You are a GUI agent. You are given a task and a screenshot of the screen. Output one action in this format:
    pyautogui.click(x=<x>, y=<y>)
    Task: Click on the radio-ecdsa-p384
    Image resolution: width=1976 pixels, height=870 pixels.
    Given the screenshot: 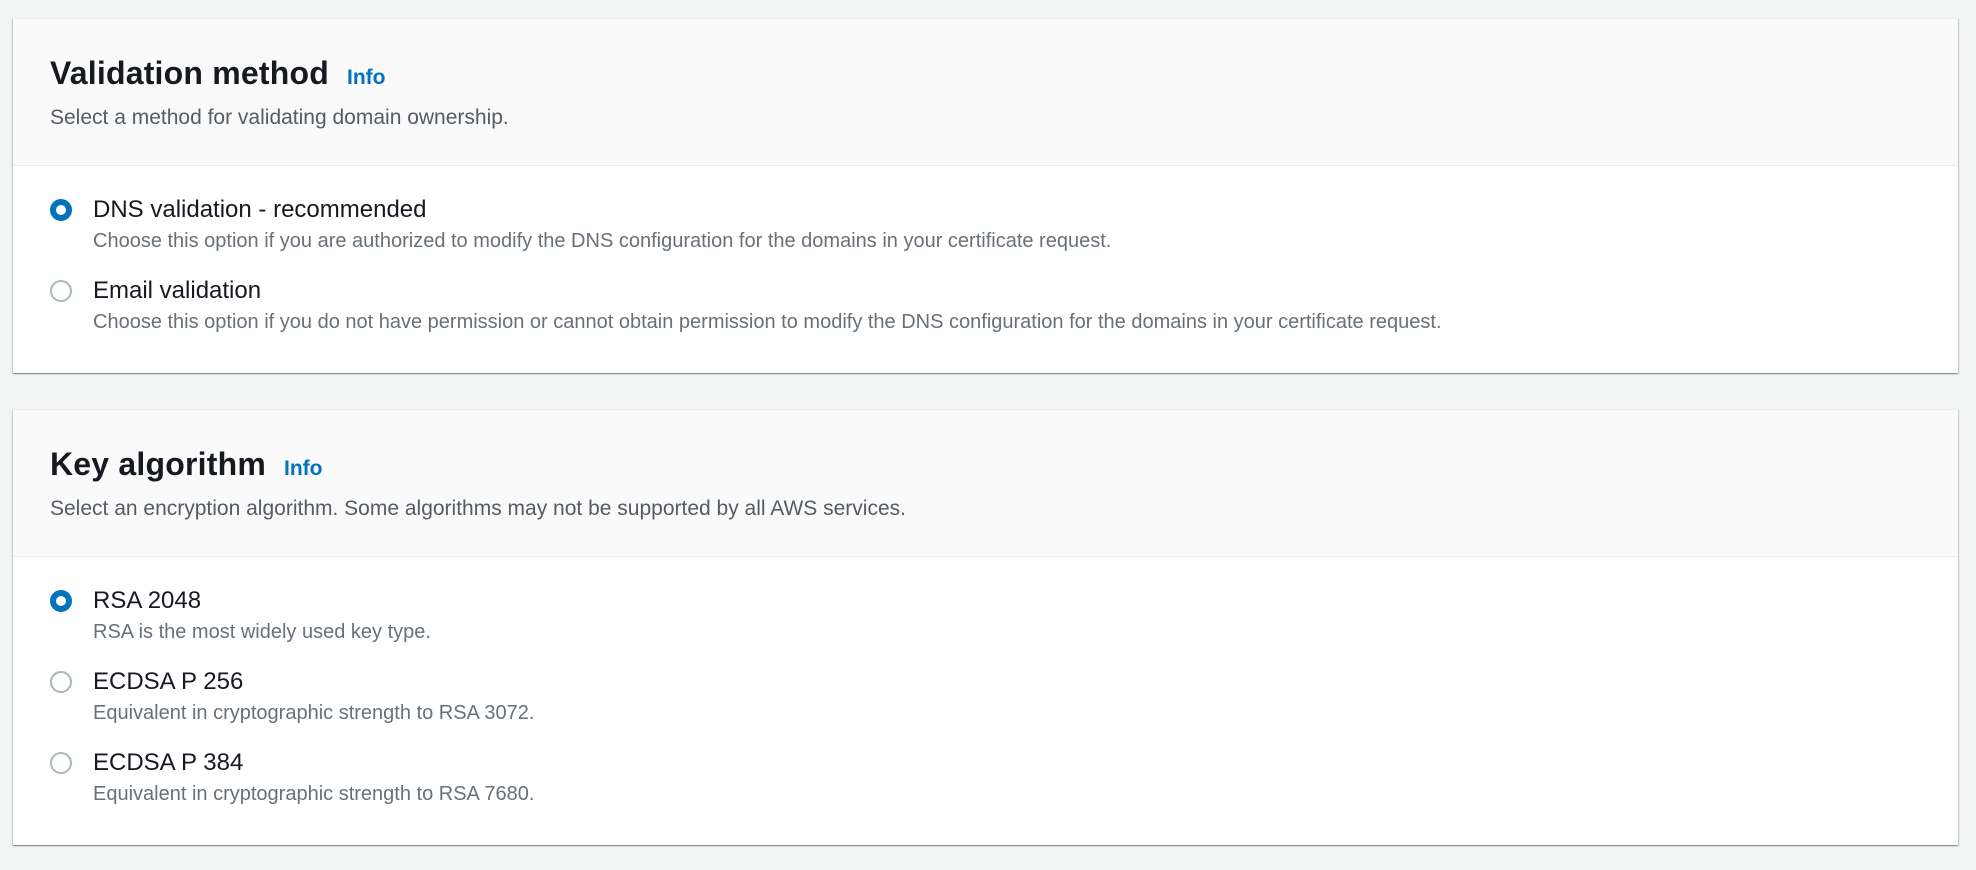 What is the action you would take?
    pyautogui.click(x=61, y=763)
    